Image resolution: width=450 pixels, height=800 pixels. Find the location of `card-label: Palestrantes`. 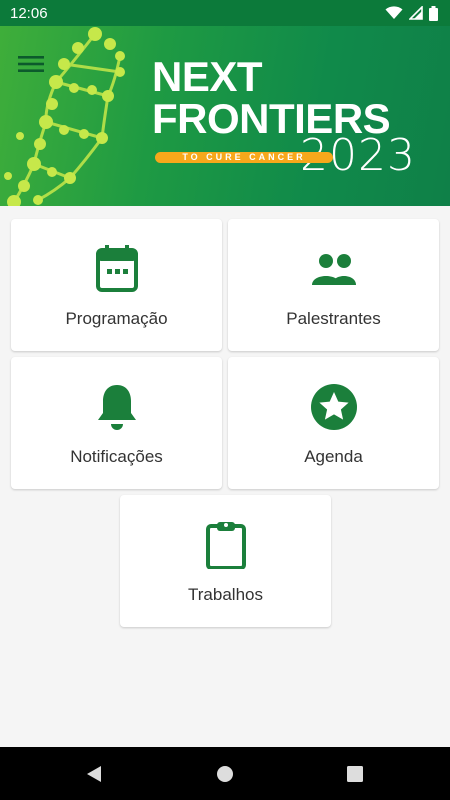

card-label: Palestrantes is located at coordinates (333, 318).